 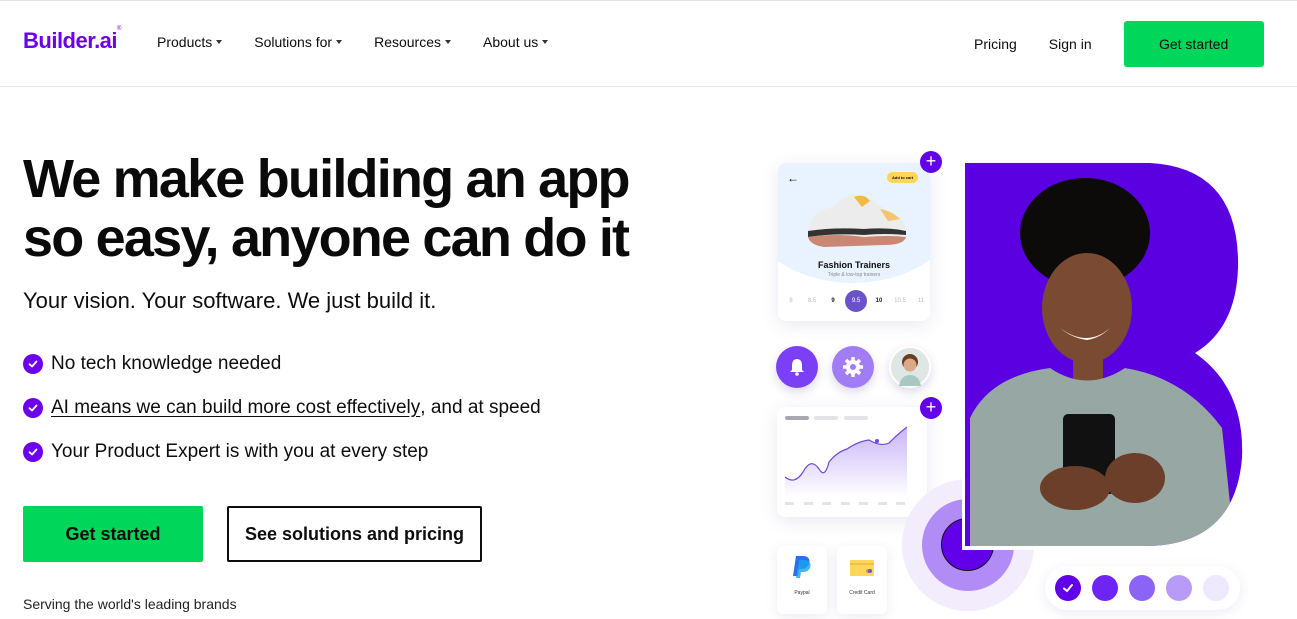 I want to click on nav-solutions-label: Solutions for, so click(x=293, y=42).